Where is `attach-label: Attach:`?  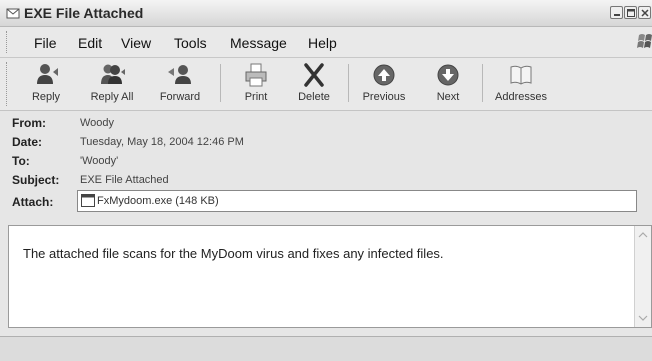
attach-label: Attach: is located at coordinates (33, 202).